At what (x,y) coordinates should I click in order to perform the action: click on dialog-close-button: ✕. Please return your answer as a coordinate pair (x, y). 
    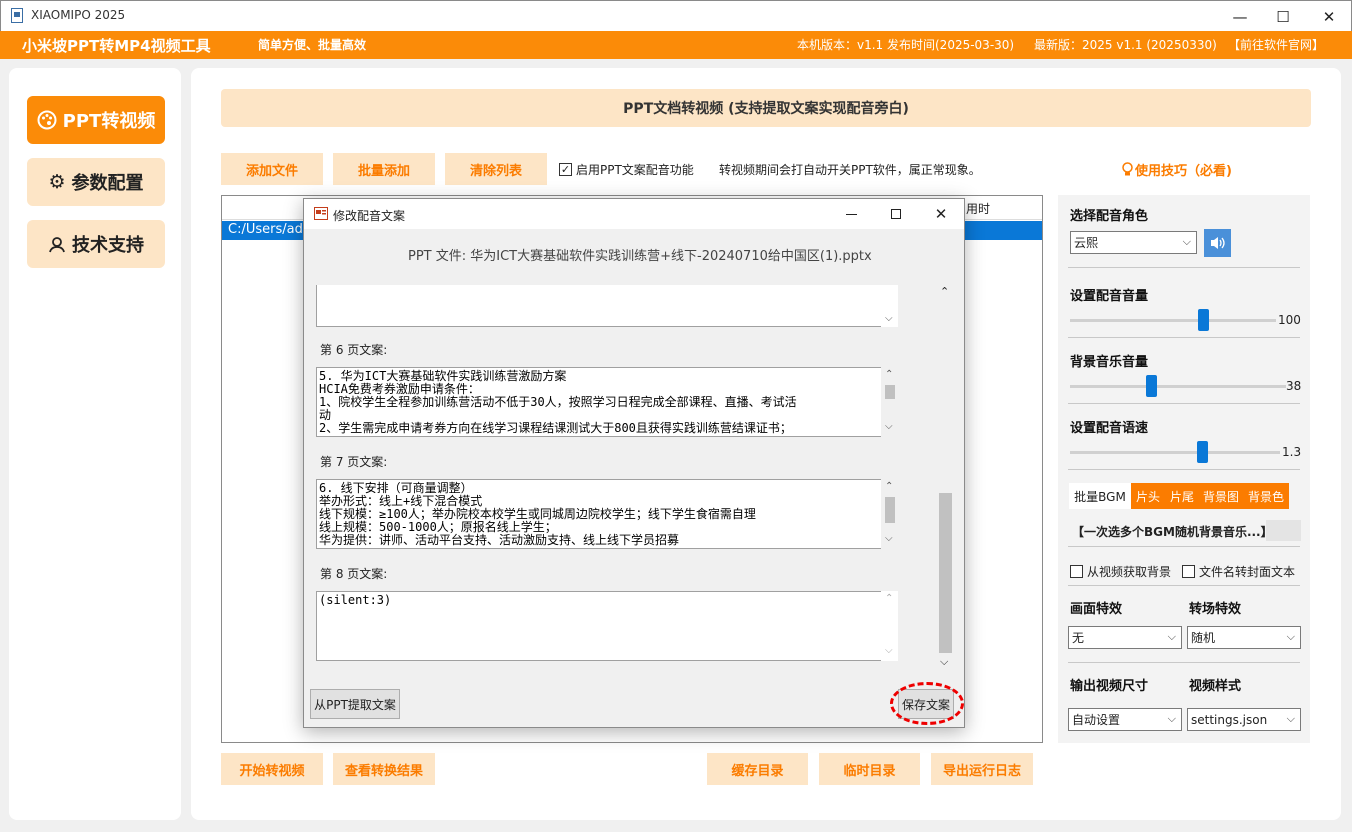
    Looking at the image, I should click on (941, 214).